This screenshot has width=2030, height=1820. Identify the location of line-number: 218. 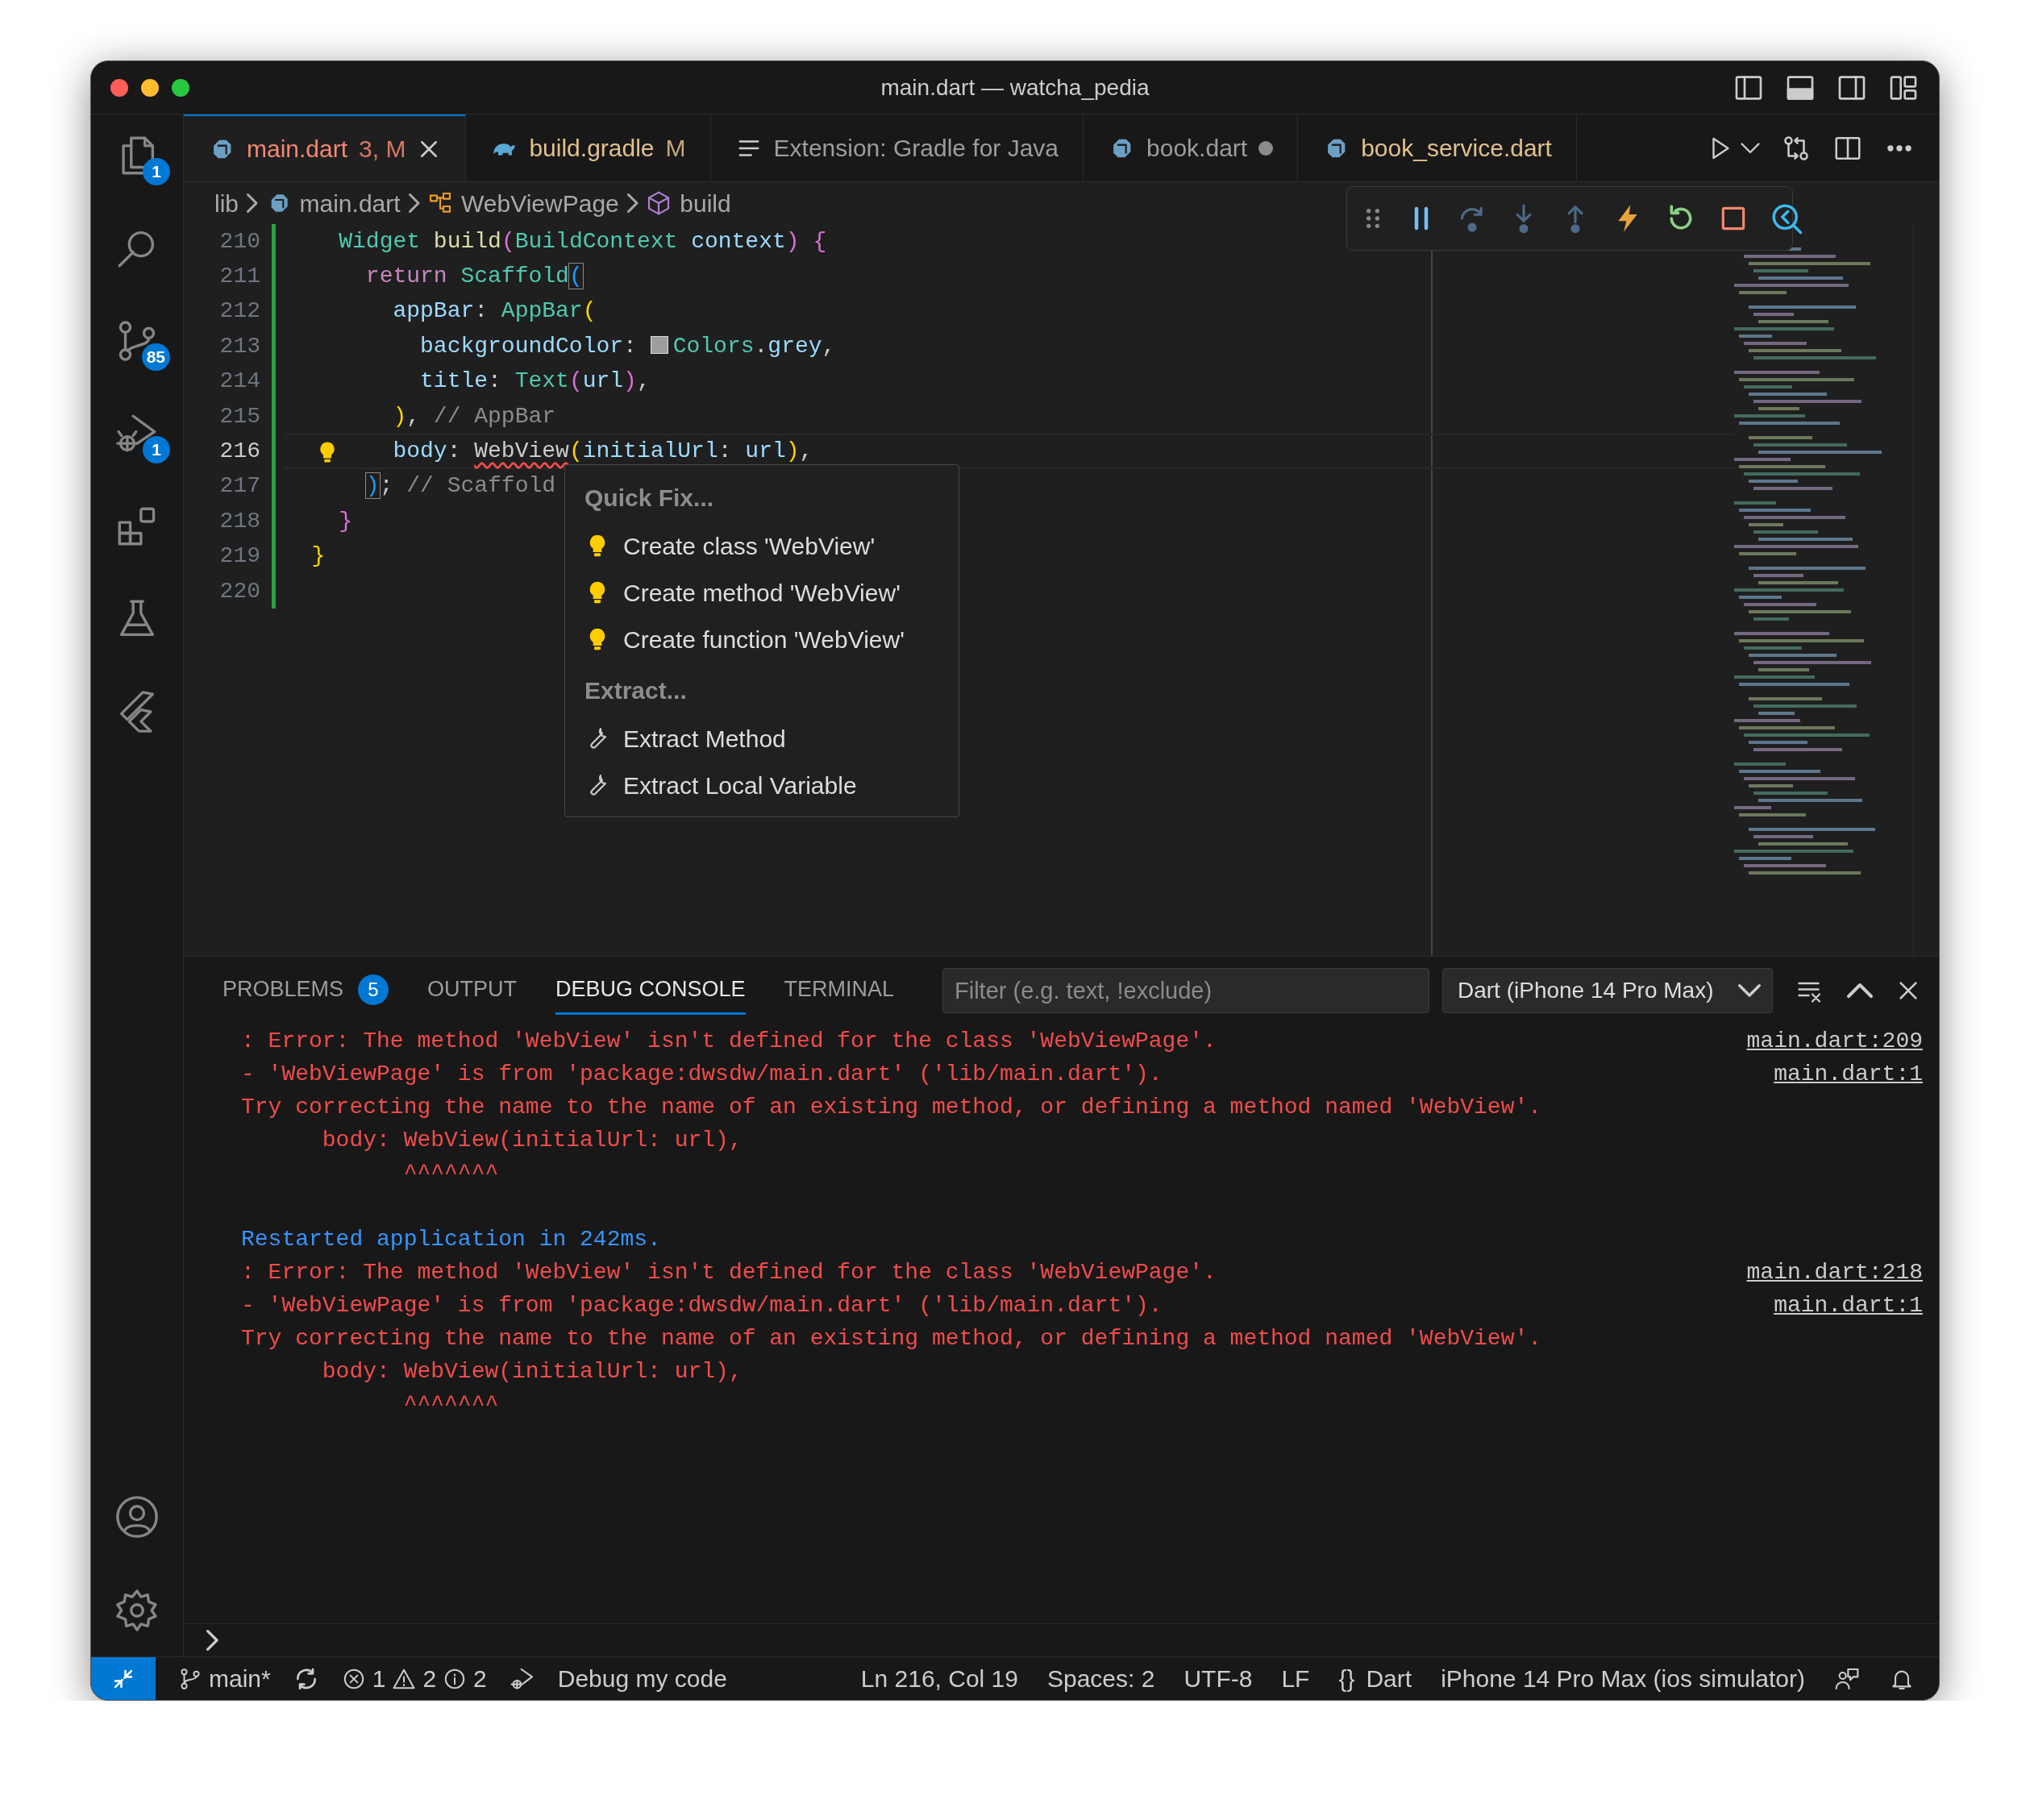
(239, 521).